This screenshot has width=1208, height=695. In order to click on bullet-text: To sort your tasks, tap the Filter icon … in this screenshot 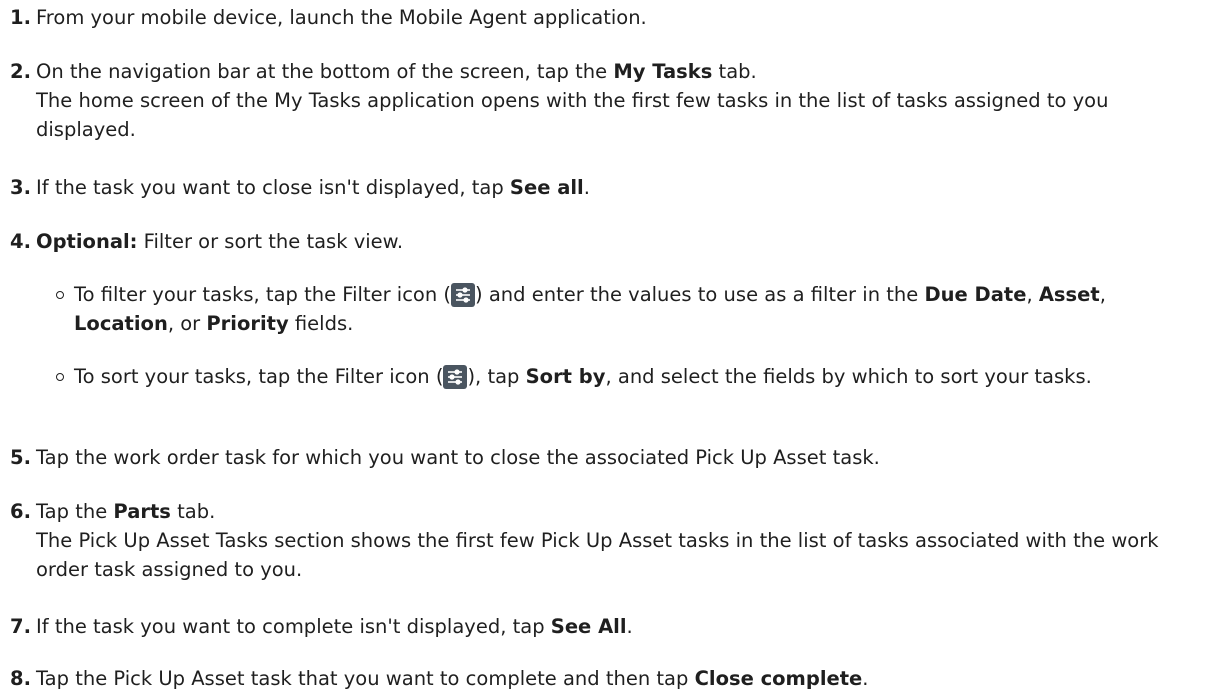, I will do `click(259, 376)`.